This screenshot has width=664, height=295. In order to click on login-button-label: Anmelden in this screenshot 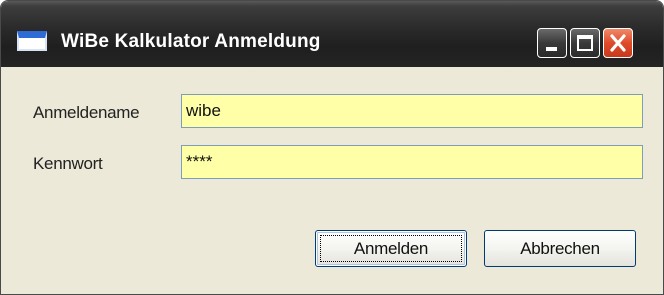, I will do `click(391, 248)`.